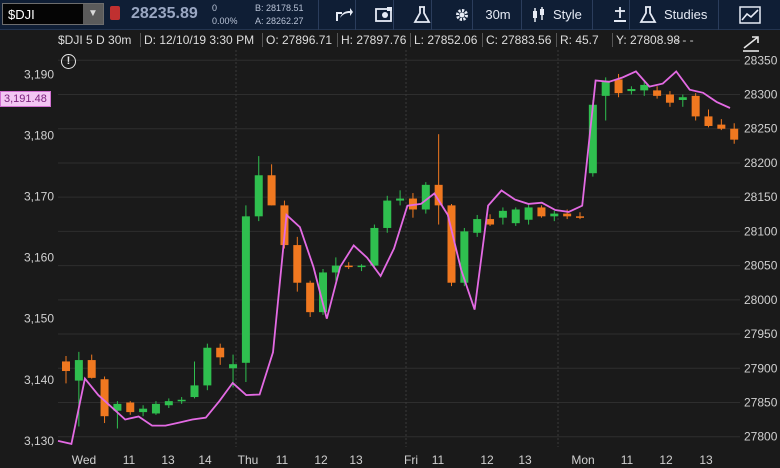 This screenshot has width=780, height=468. I want to click on time-axis-tick-label: Wed, so click(84, 460).